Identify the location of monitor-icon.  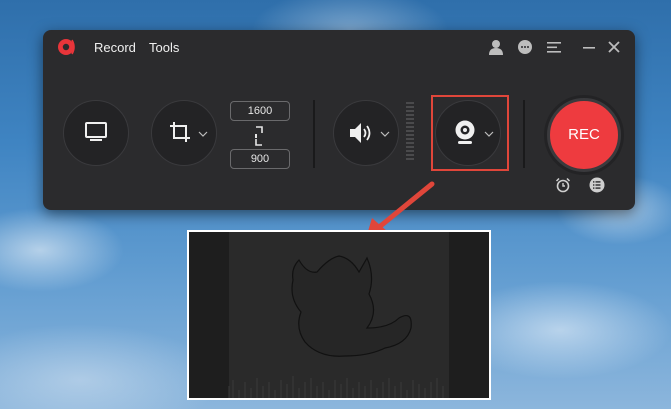
(96, 131).